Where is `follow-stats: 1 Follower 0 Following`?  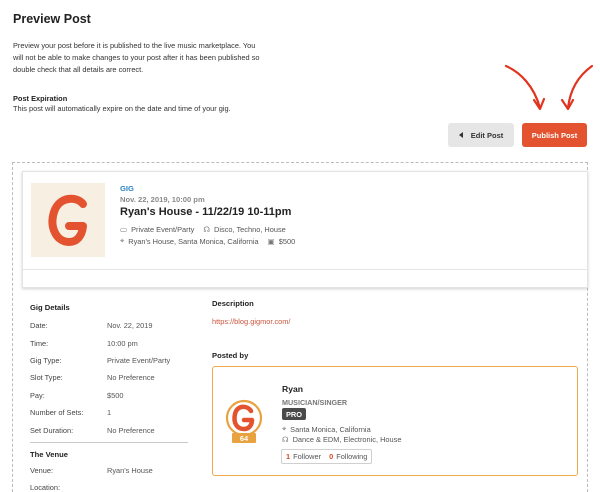
follow-stats: 1 Follower 0 Following is located at coordinates (327, 456).